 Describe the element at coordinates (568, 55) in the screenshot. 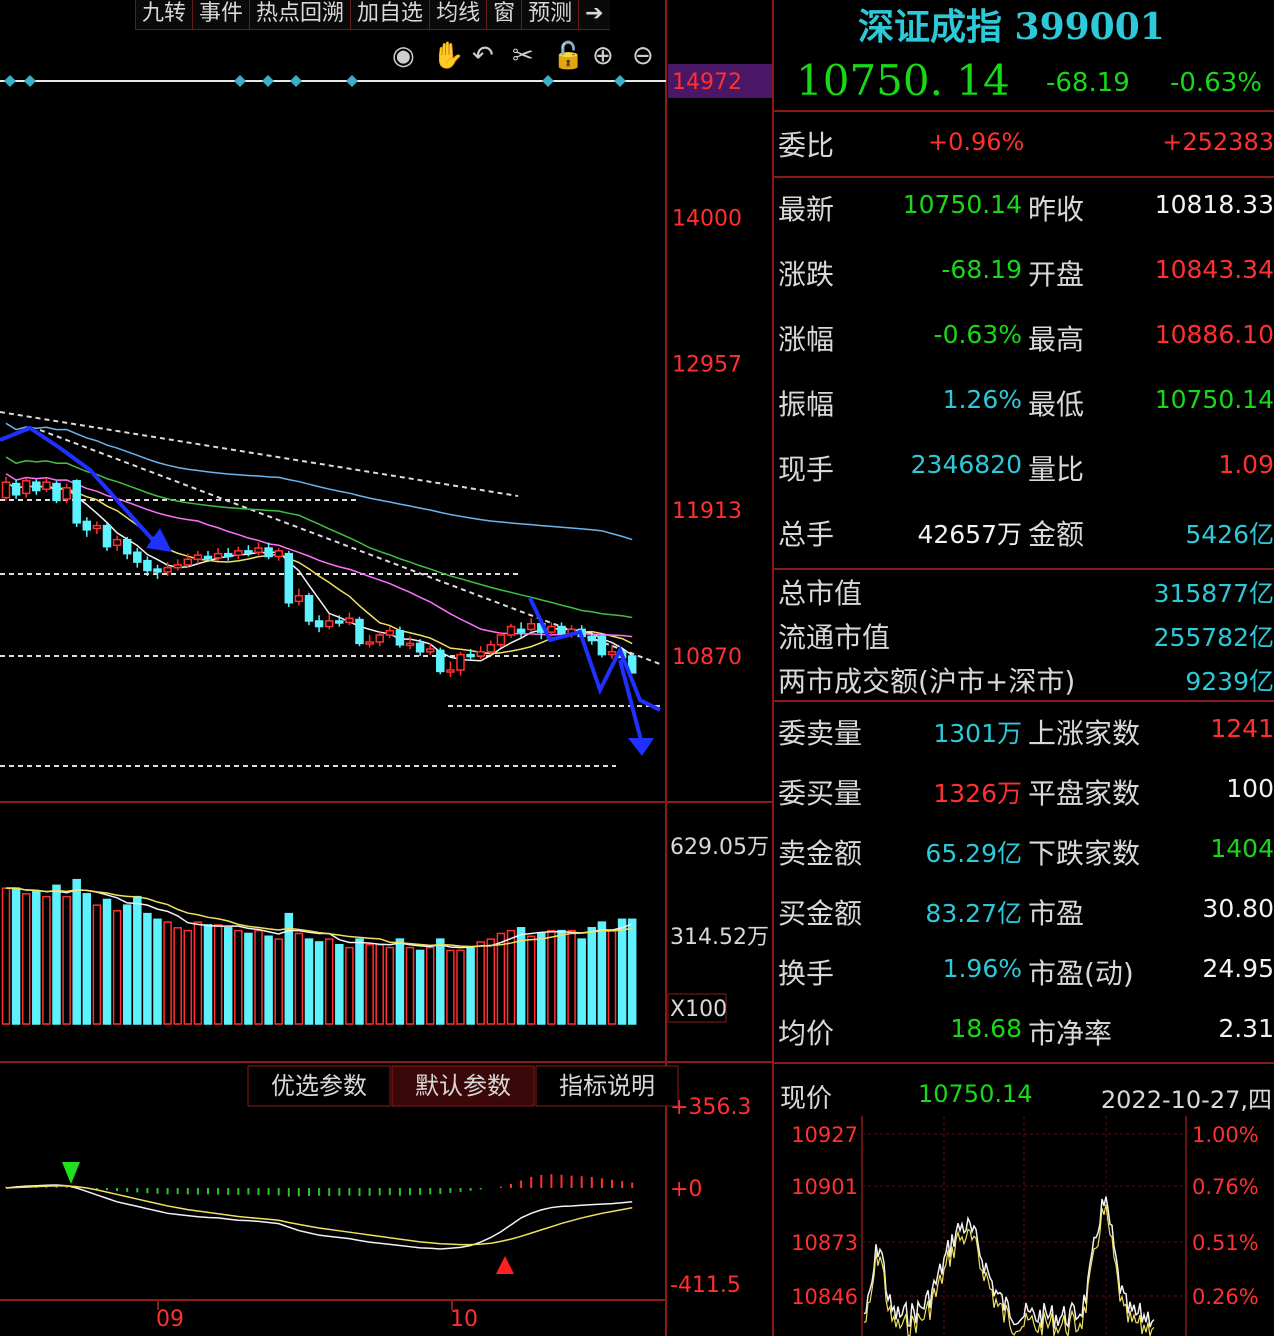

I see `lock-icon: 🔓` at that location.